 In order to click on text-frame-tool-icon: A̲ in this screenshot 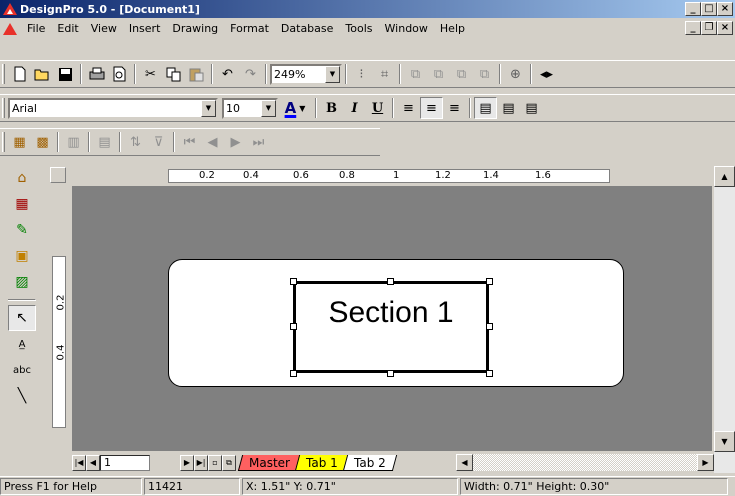, I will do `click(22, 344)`.